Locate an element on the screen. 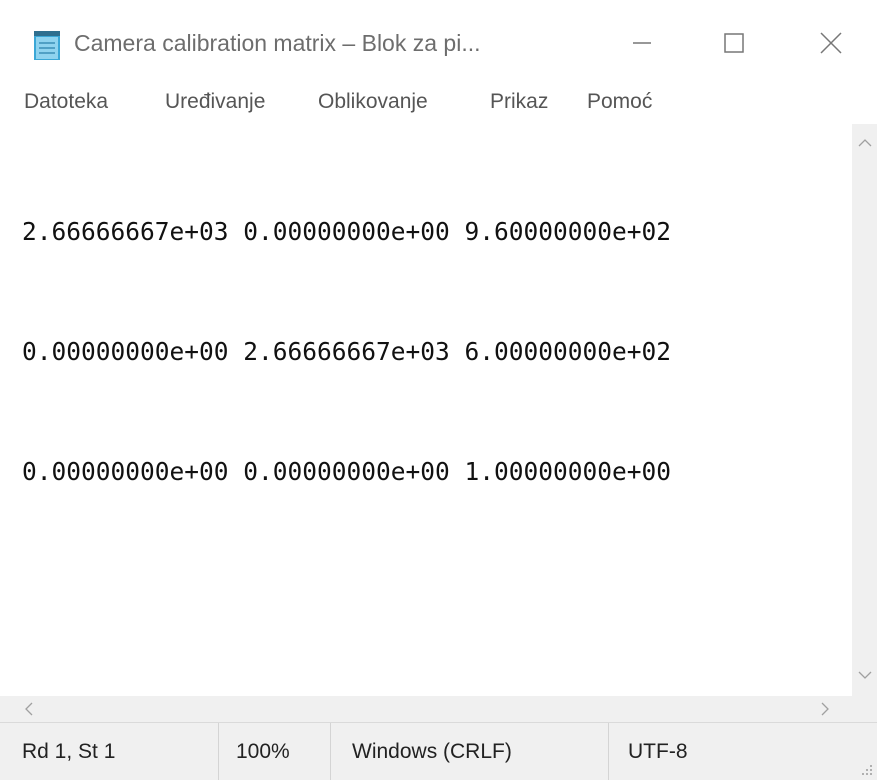  menu-item-oblikovanje: Oblikovanje is located at coordinates (373, 102).